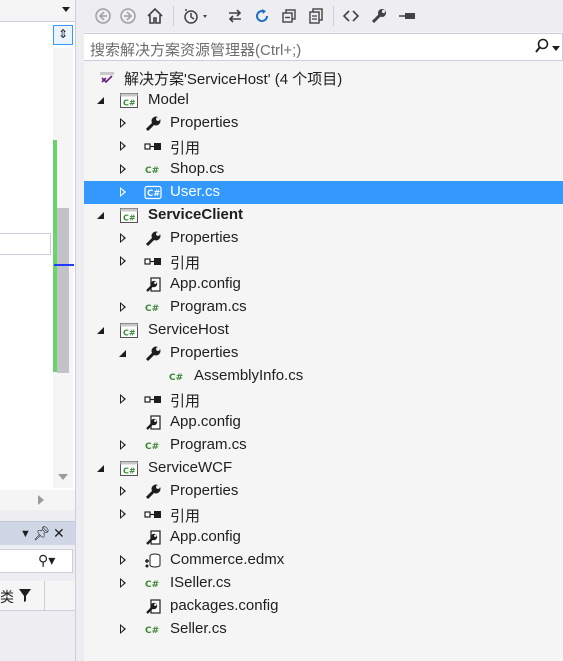 Image resolution: width=563 pixels, height=661 pixels. I want to click on tree-item: packages.config, so click(323, 606).